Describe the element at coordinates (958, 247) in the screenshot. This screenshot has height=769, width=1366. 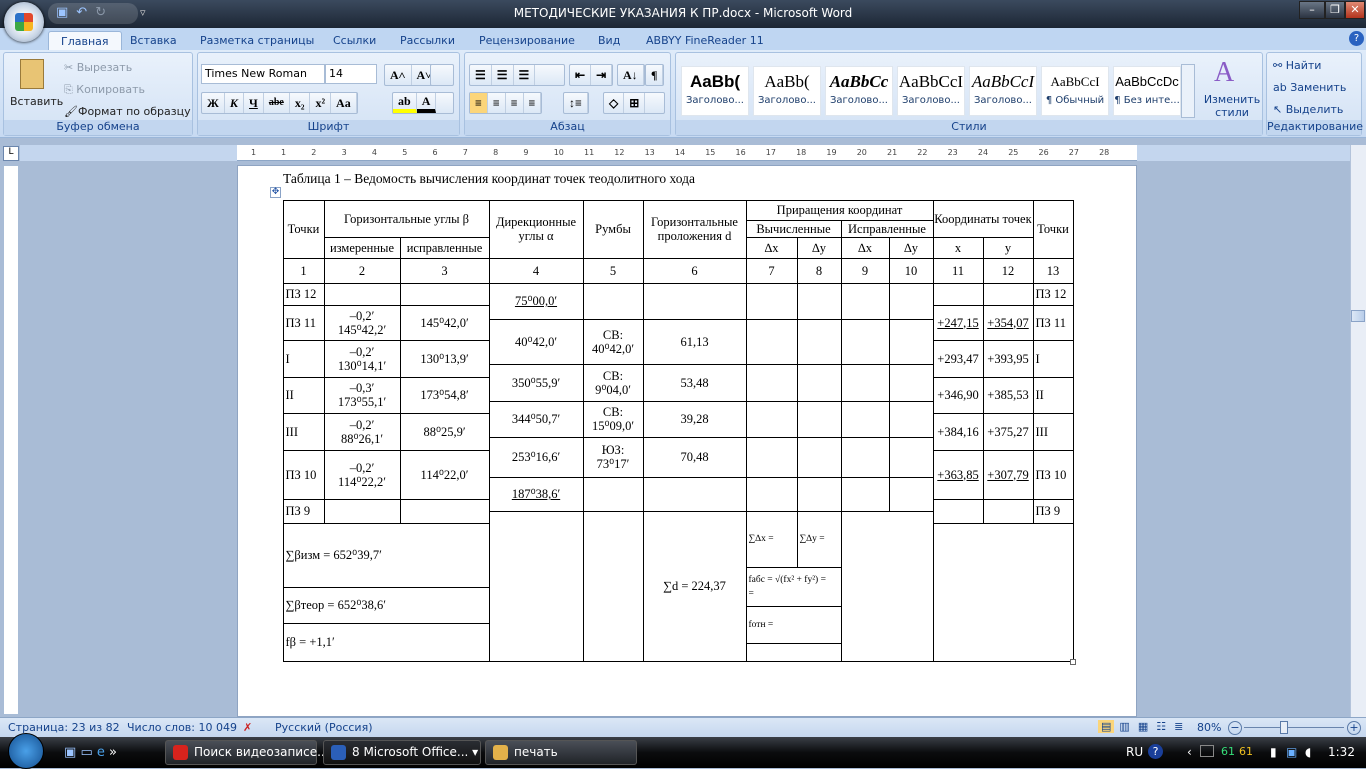
I see `header-x: x` at that location.